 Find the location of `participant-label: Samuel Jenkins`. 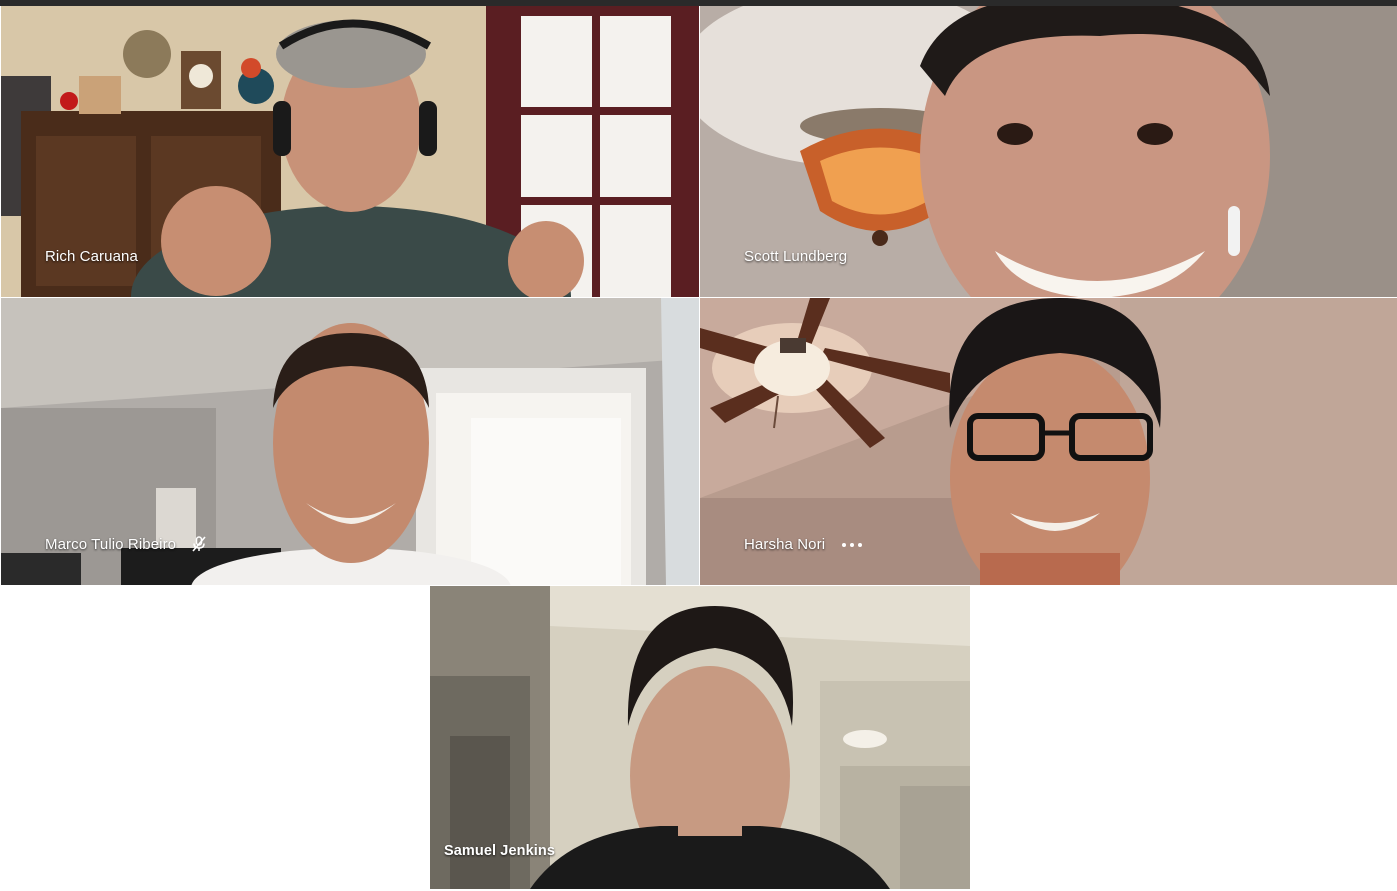

participant-label: Samuel Jenkins is located at coordinates (499, 851).